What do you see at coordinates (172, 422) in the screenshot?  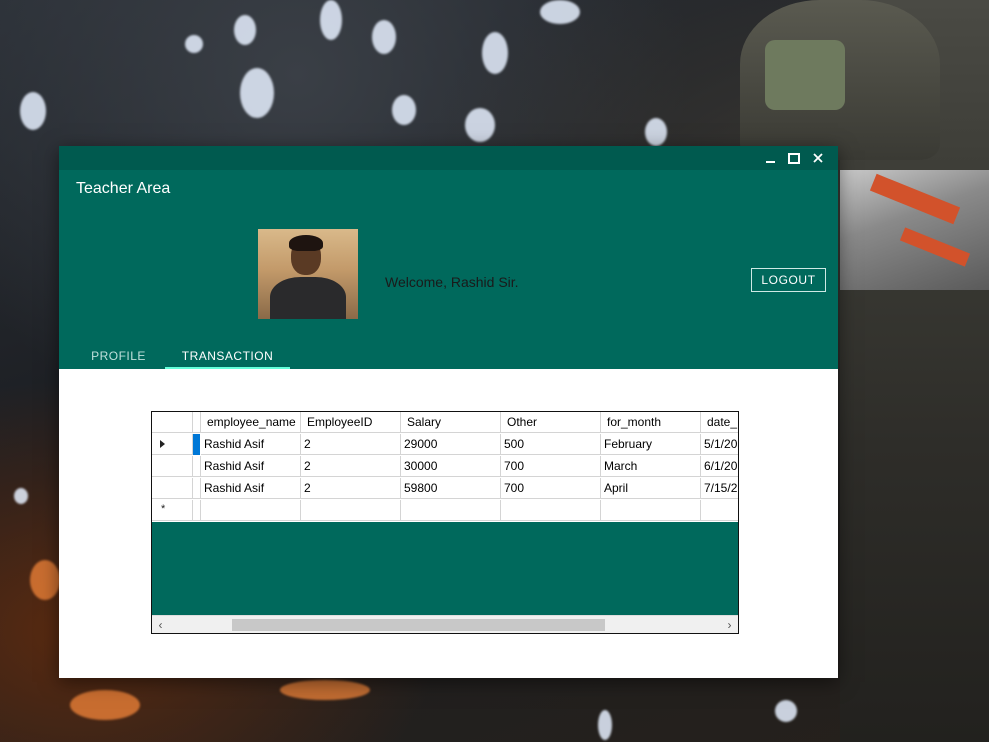 I see `grid-corner` at bounding box center [172, 422].